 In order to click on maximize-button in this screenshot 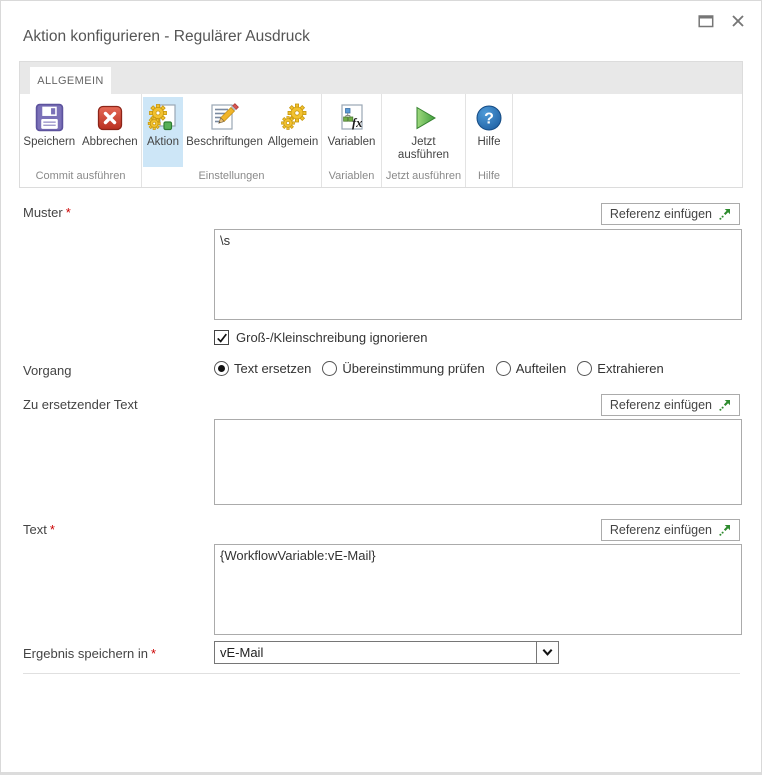, I will do `click(706, 21)`.